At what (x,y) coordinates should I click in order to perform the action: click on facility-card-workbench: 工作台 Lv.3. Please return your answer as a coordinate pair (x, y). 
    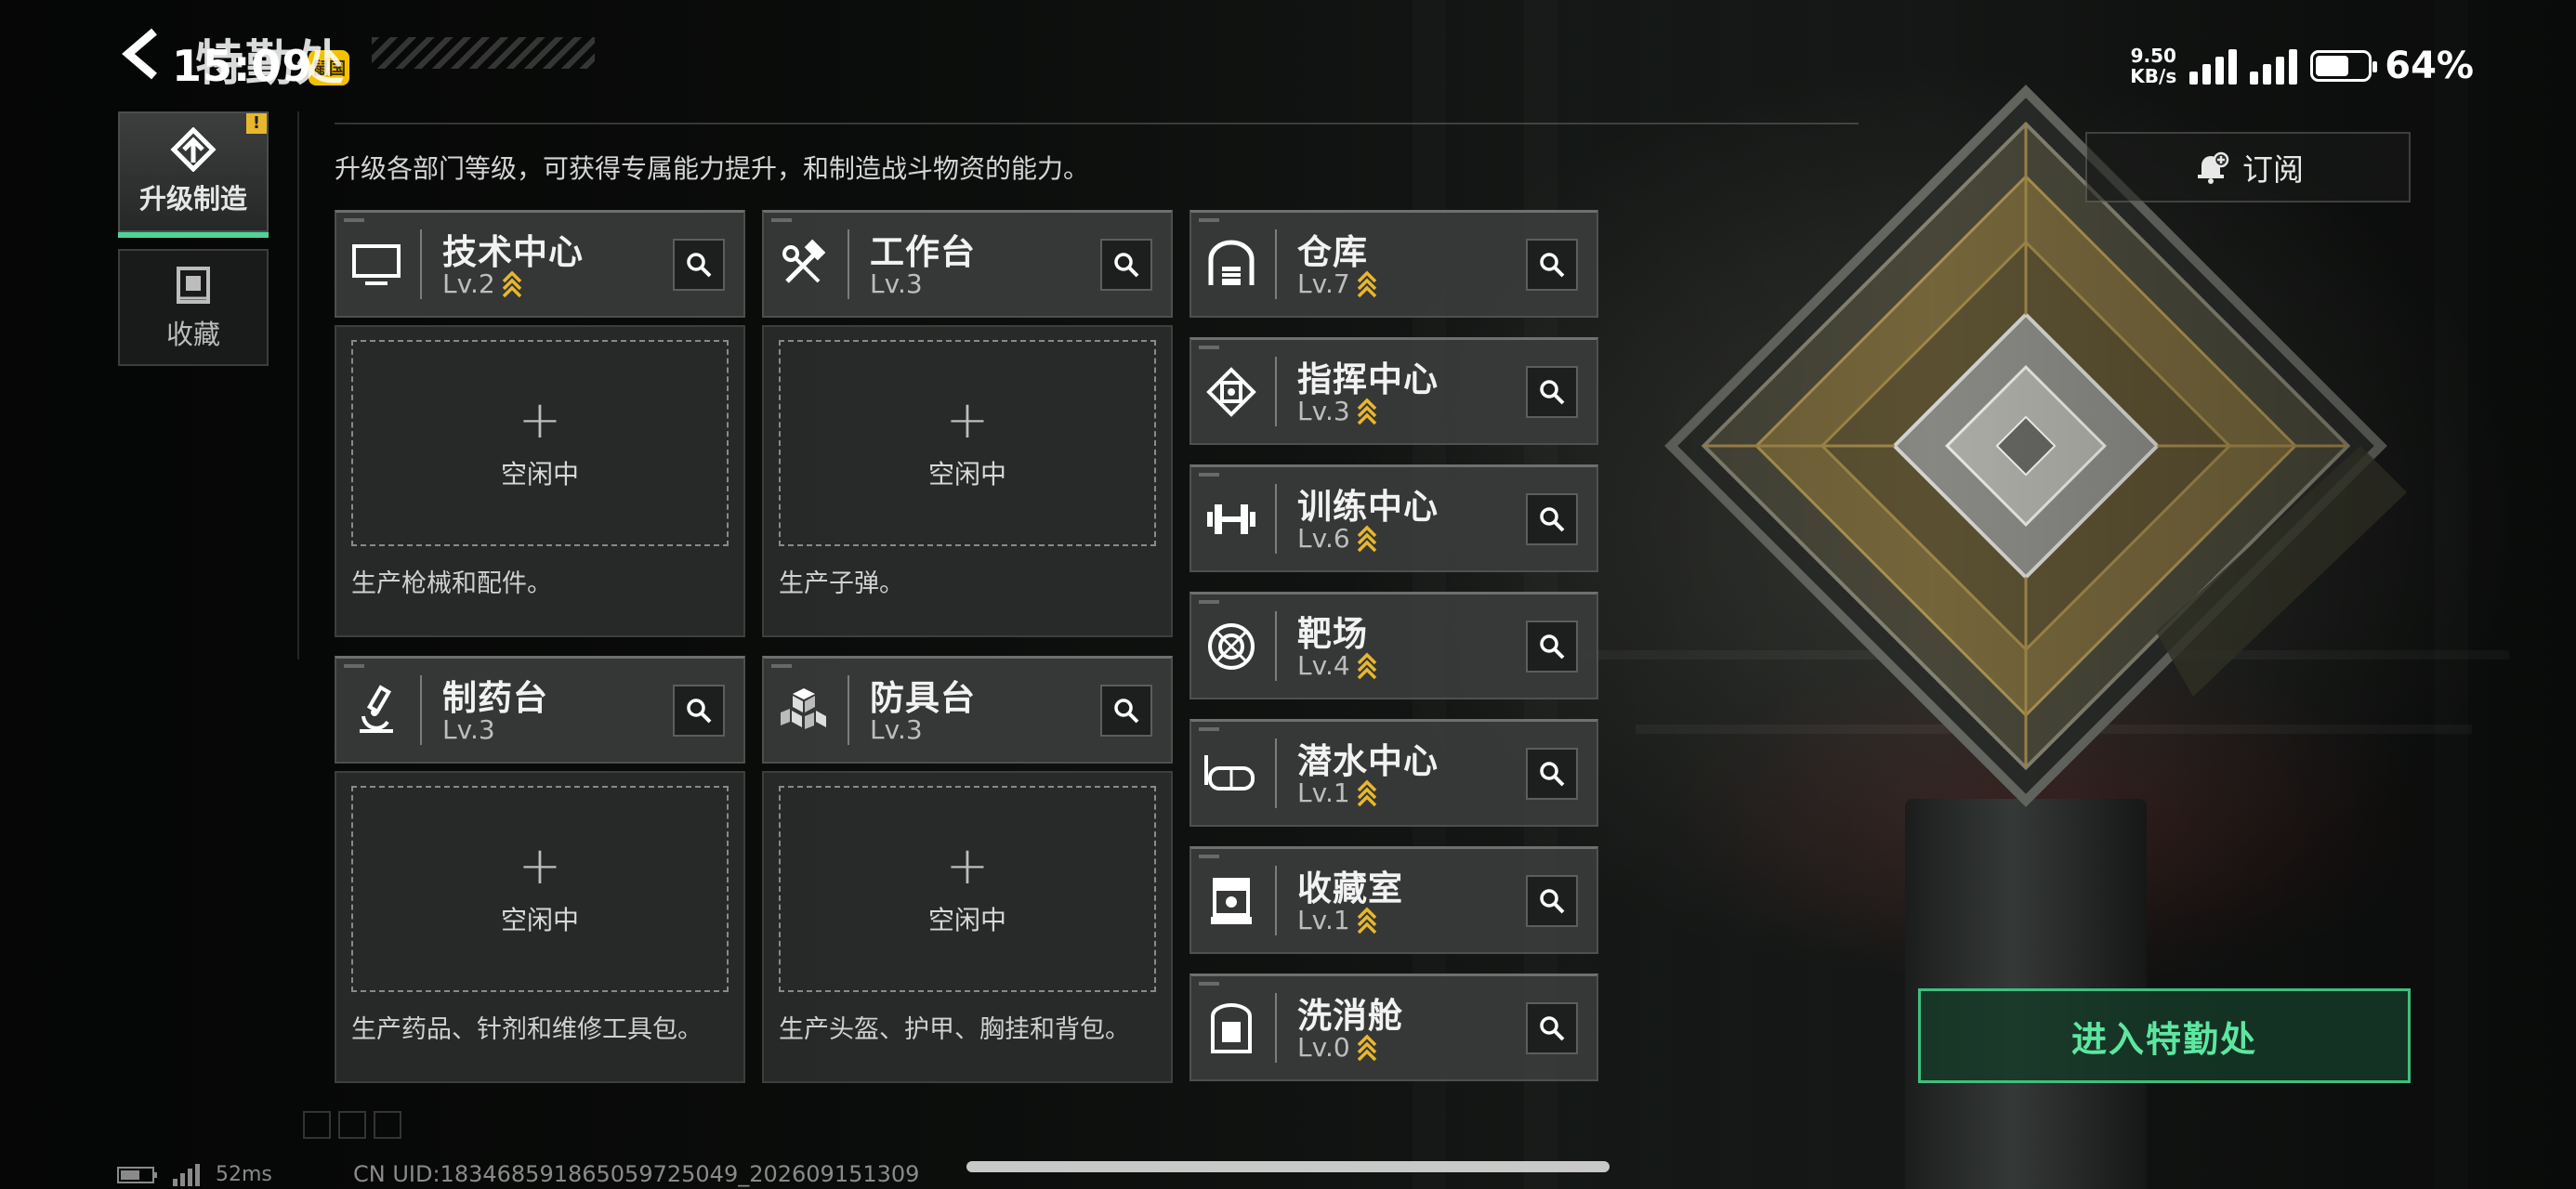
    Looking at the image, I should click on (967, 264).